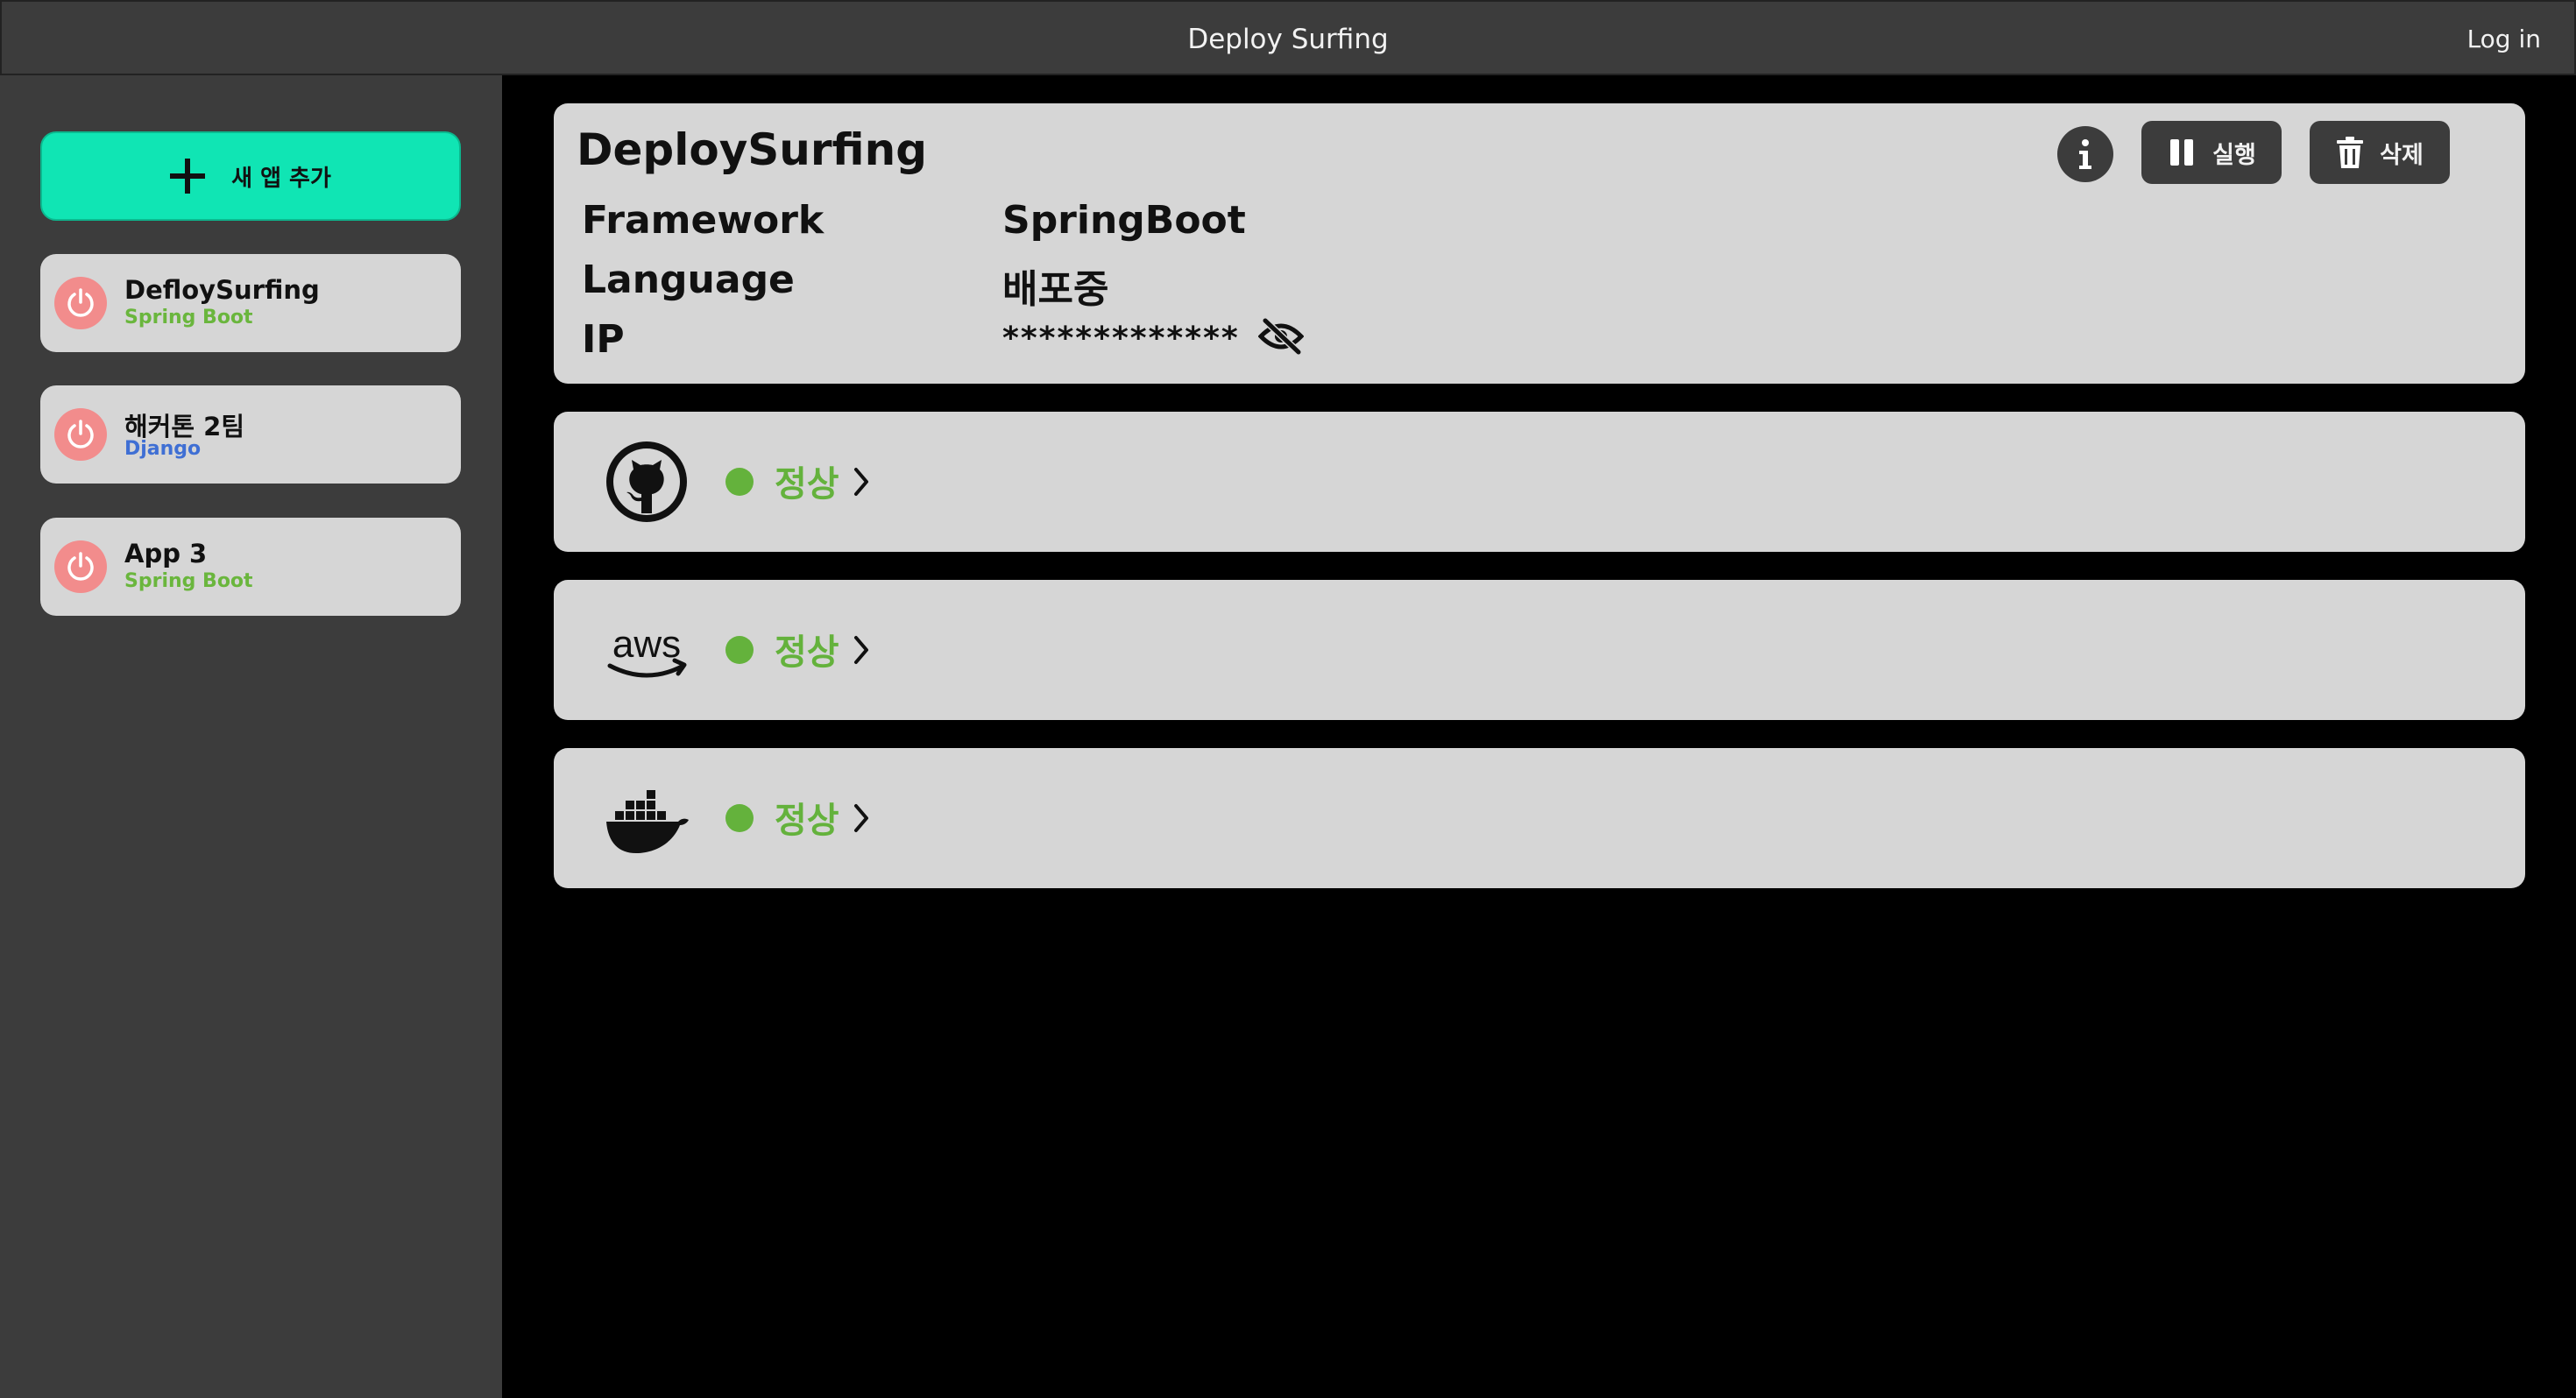 This screenshot has width=2576, height=1398. I want to click on detail-app-title: DeploySurfing, so click(752, 149).